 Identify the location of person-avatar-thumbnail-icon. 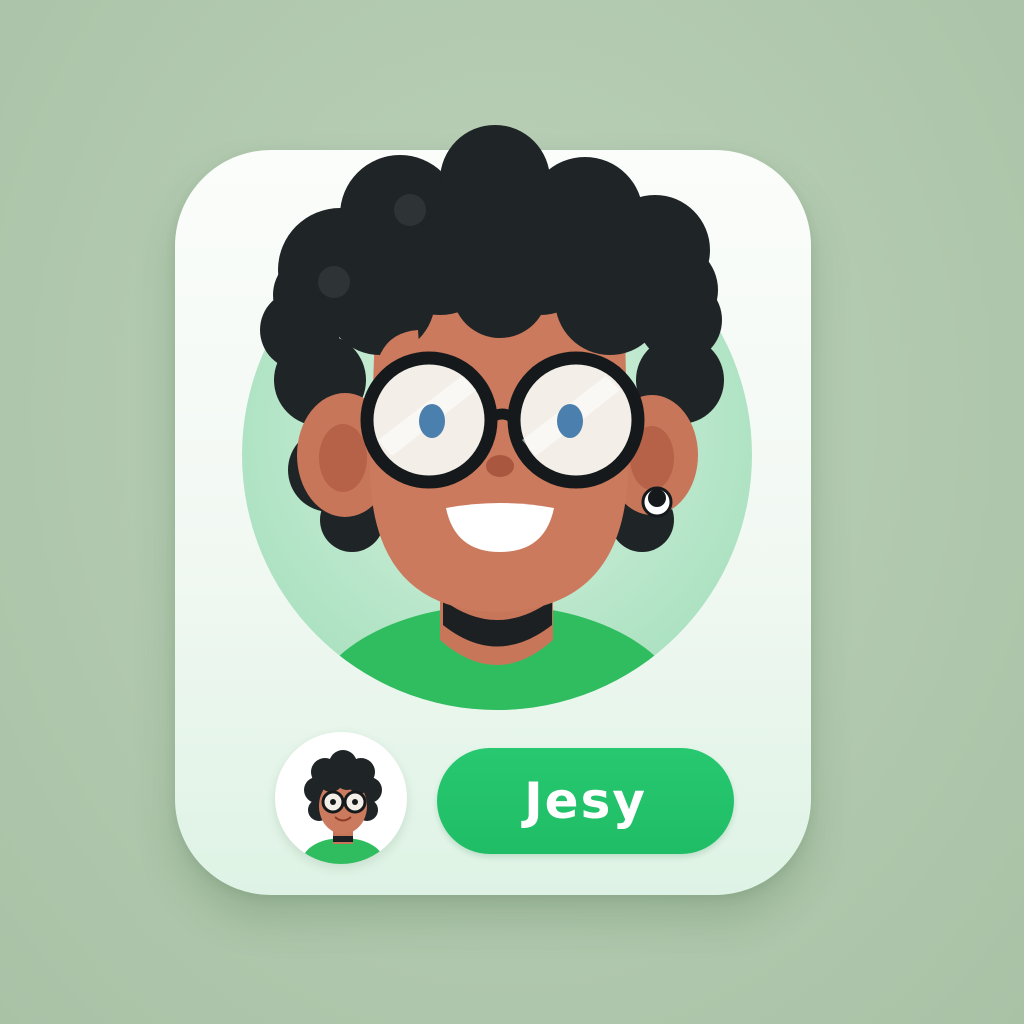
(343, 807).